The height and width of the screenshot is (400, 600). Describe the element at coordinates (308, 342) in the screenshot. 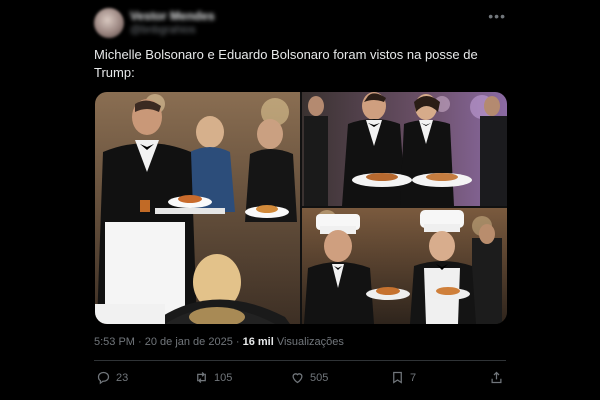

I see `views-label: Visualizações` at that location.